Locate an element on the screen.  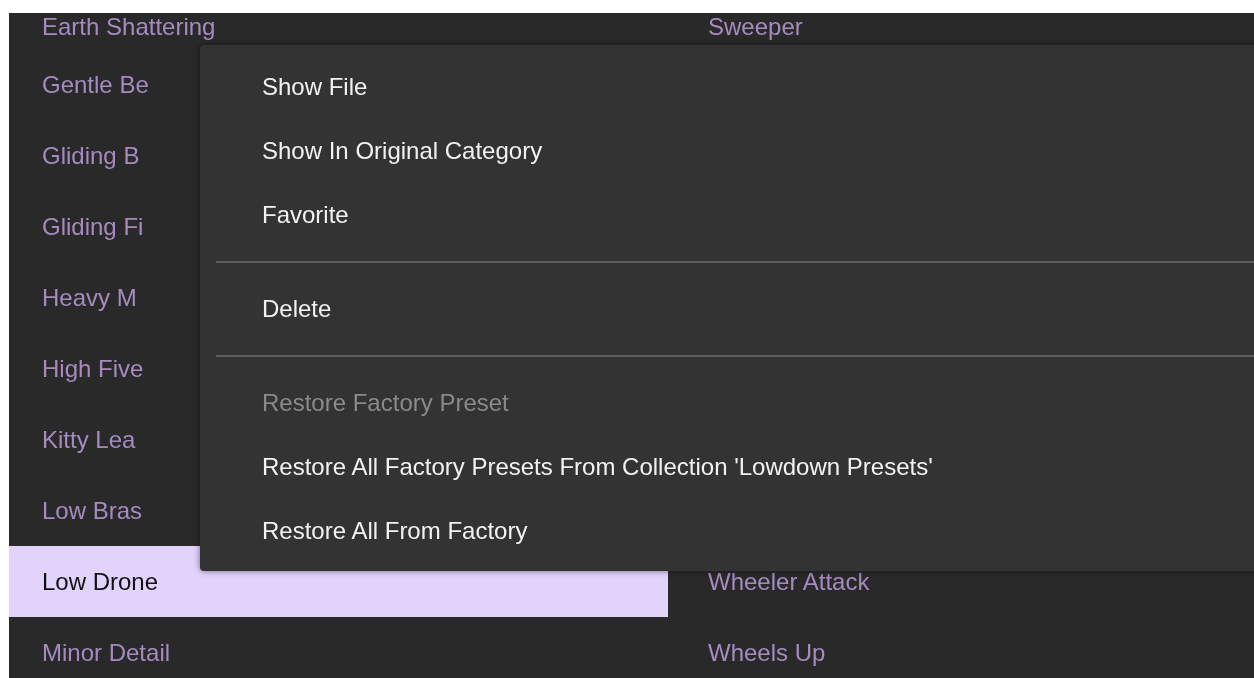
menu-item: Show File is located at coordinates (727, 87).